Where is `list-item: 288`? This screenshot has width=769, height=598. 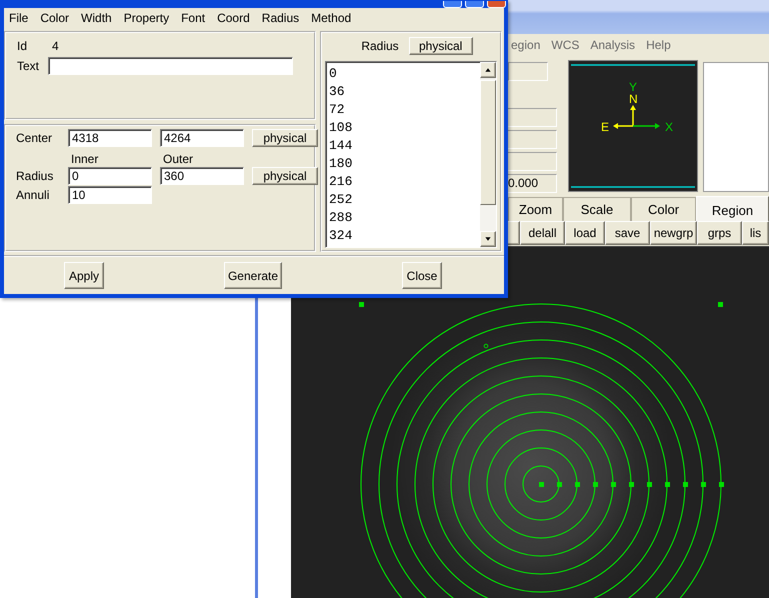 list-item: 288 is located at coordinates (404, 218).